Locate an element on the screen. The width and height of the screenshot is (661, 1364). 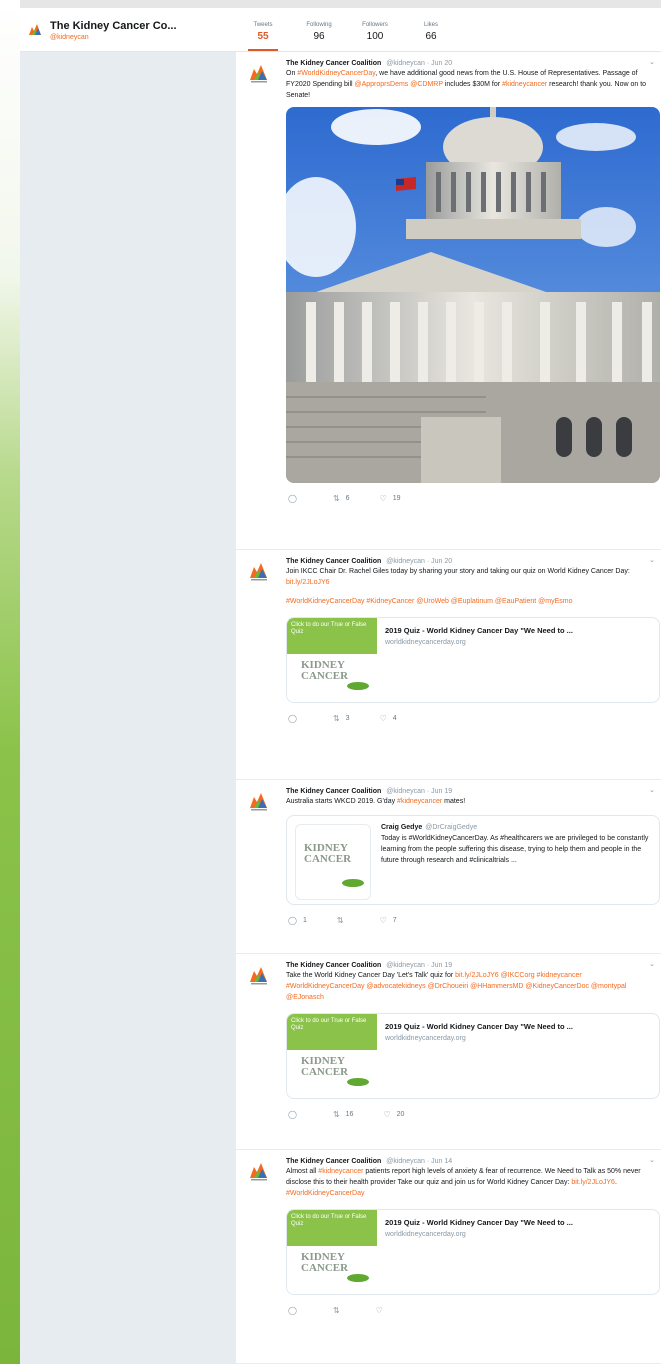
tweet-link: @CDMRP is located at coordinates (426, 84).